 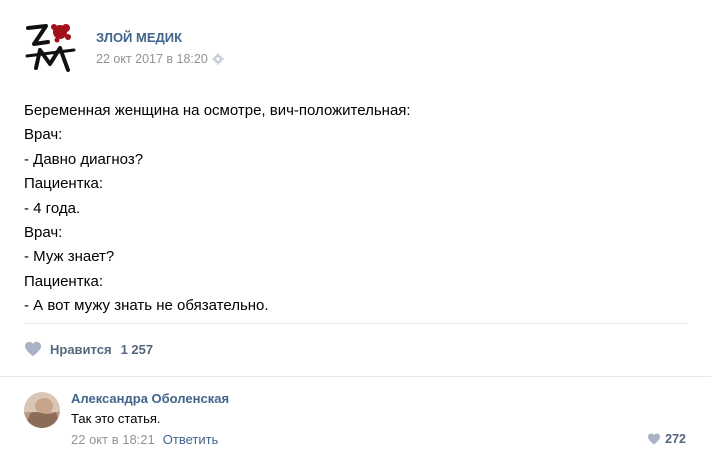 I want to click on like-button: Нравится 1 257, so click(x=88, y=349).